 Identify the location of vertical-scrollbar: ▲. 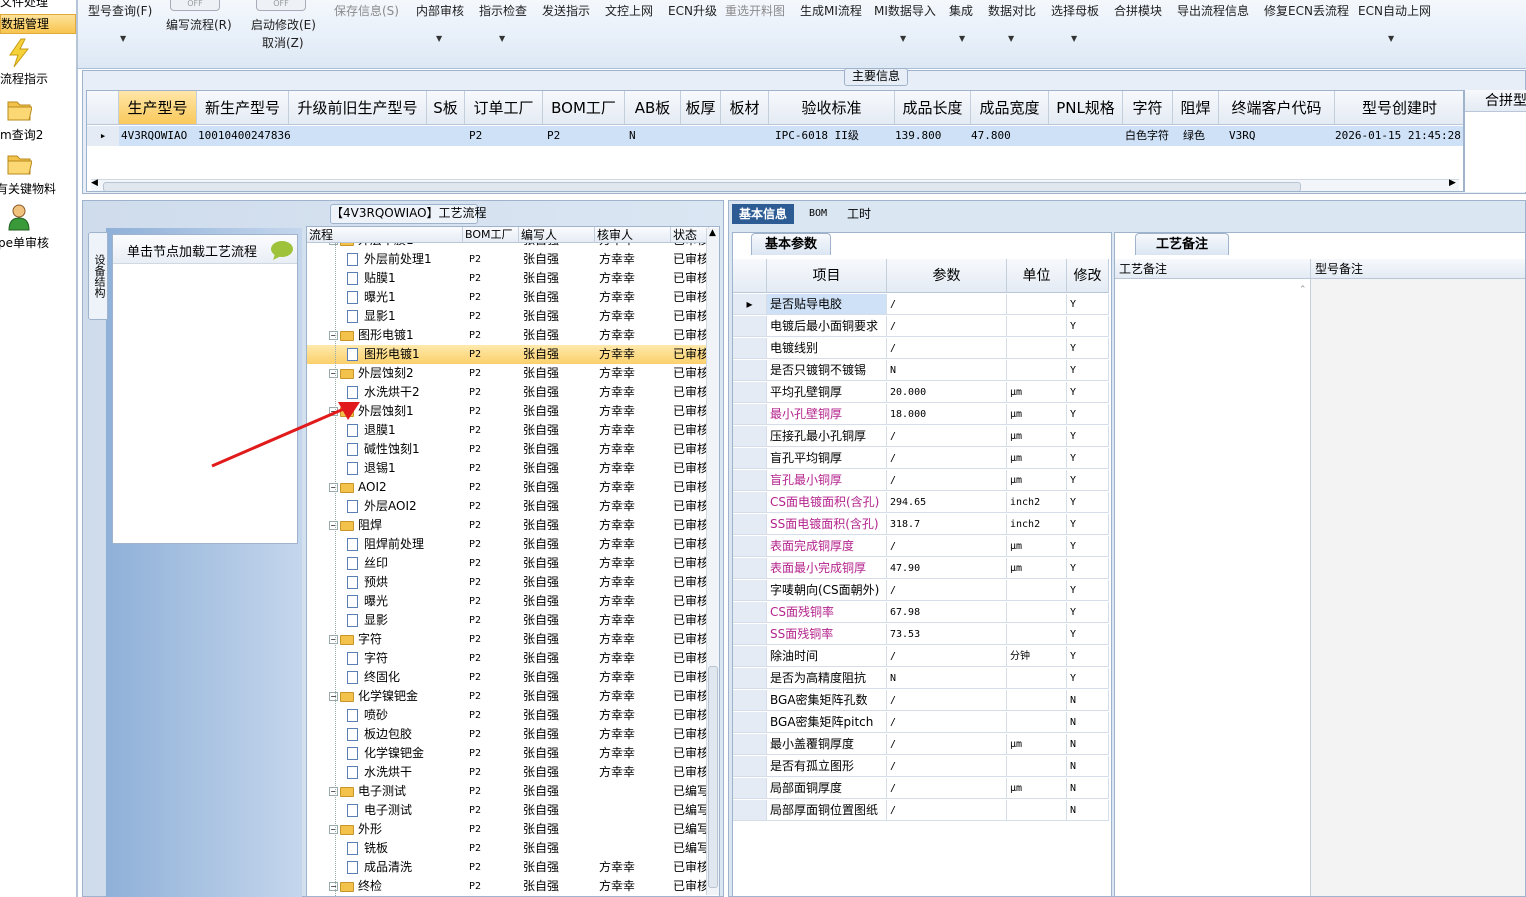
(712, 561).